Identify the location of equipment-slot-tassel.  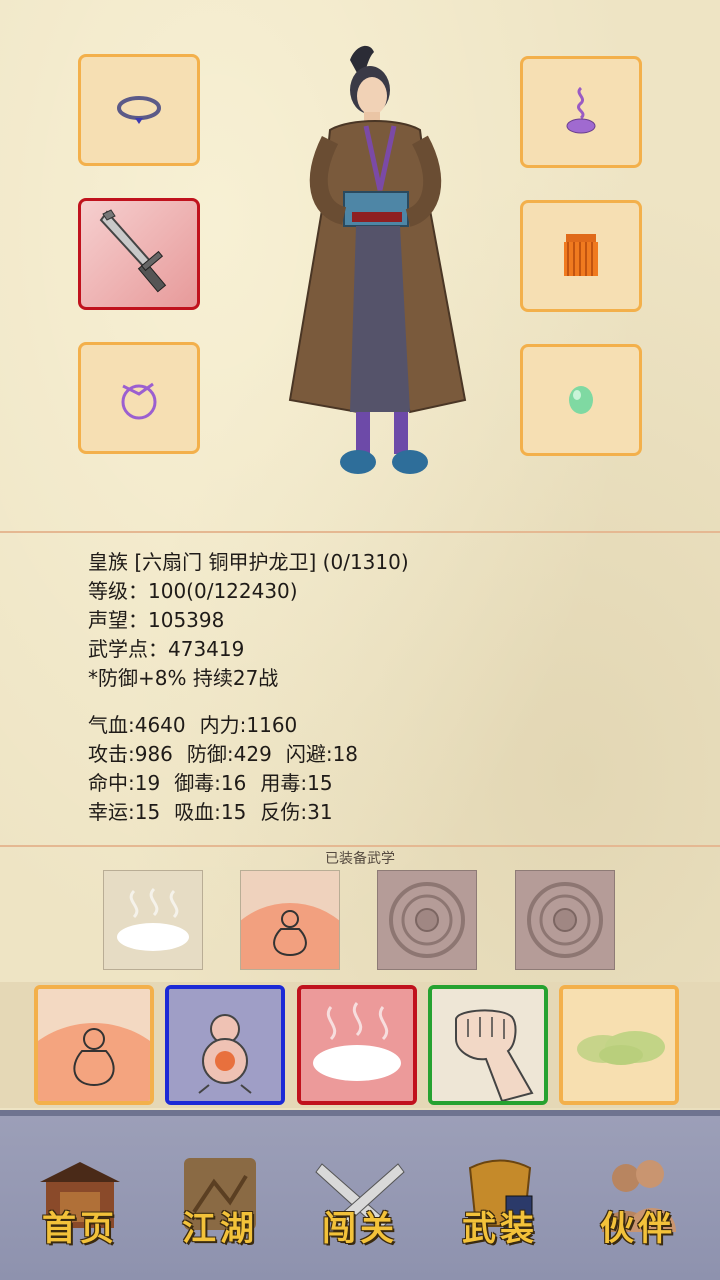
(581, 256).